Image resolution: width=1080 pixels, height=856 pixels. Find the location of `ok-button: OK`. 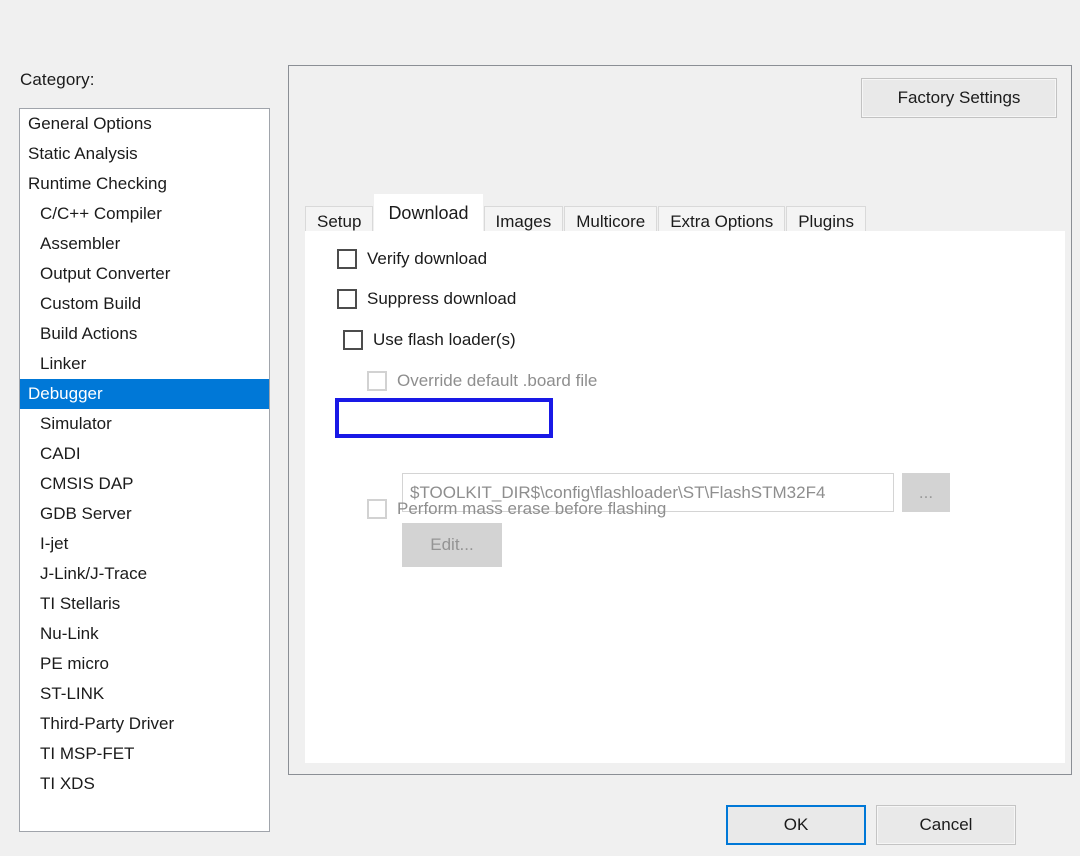

ok-button: OK is located at coordinates (796, 825).